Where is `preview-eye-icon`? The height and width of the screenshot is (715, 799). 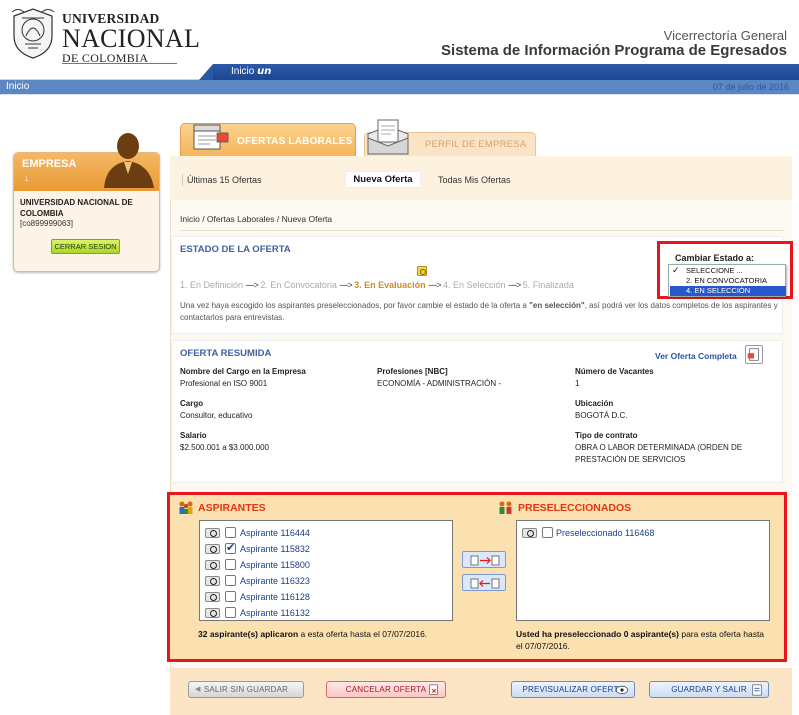 preview-eye-icon is located at coordinates (622, 690).